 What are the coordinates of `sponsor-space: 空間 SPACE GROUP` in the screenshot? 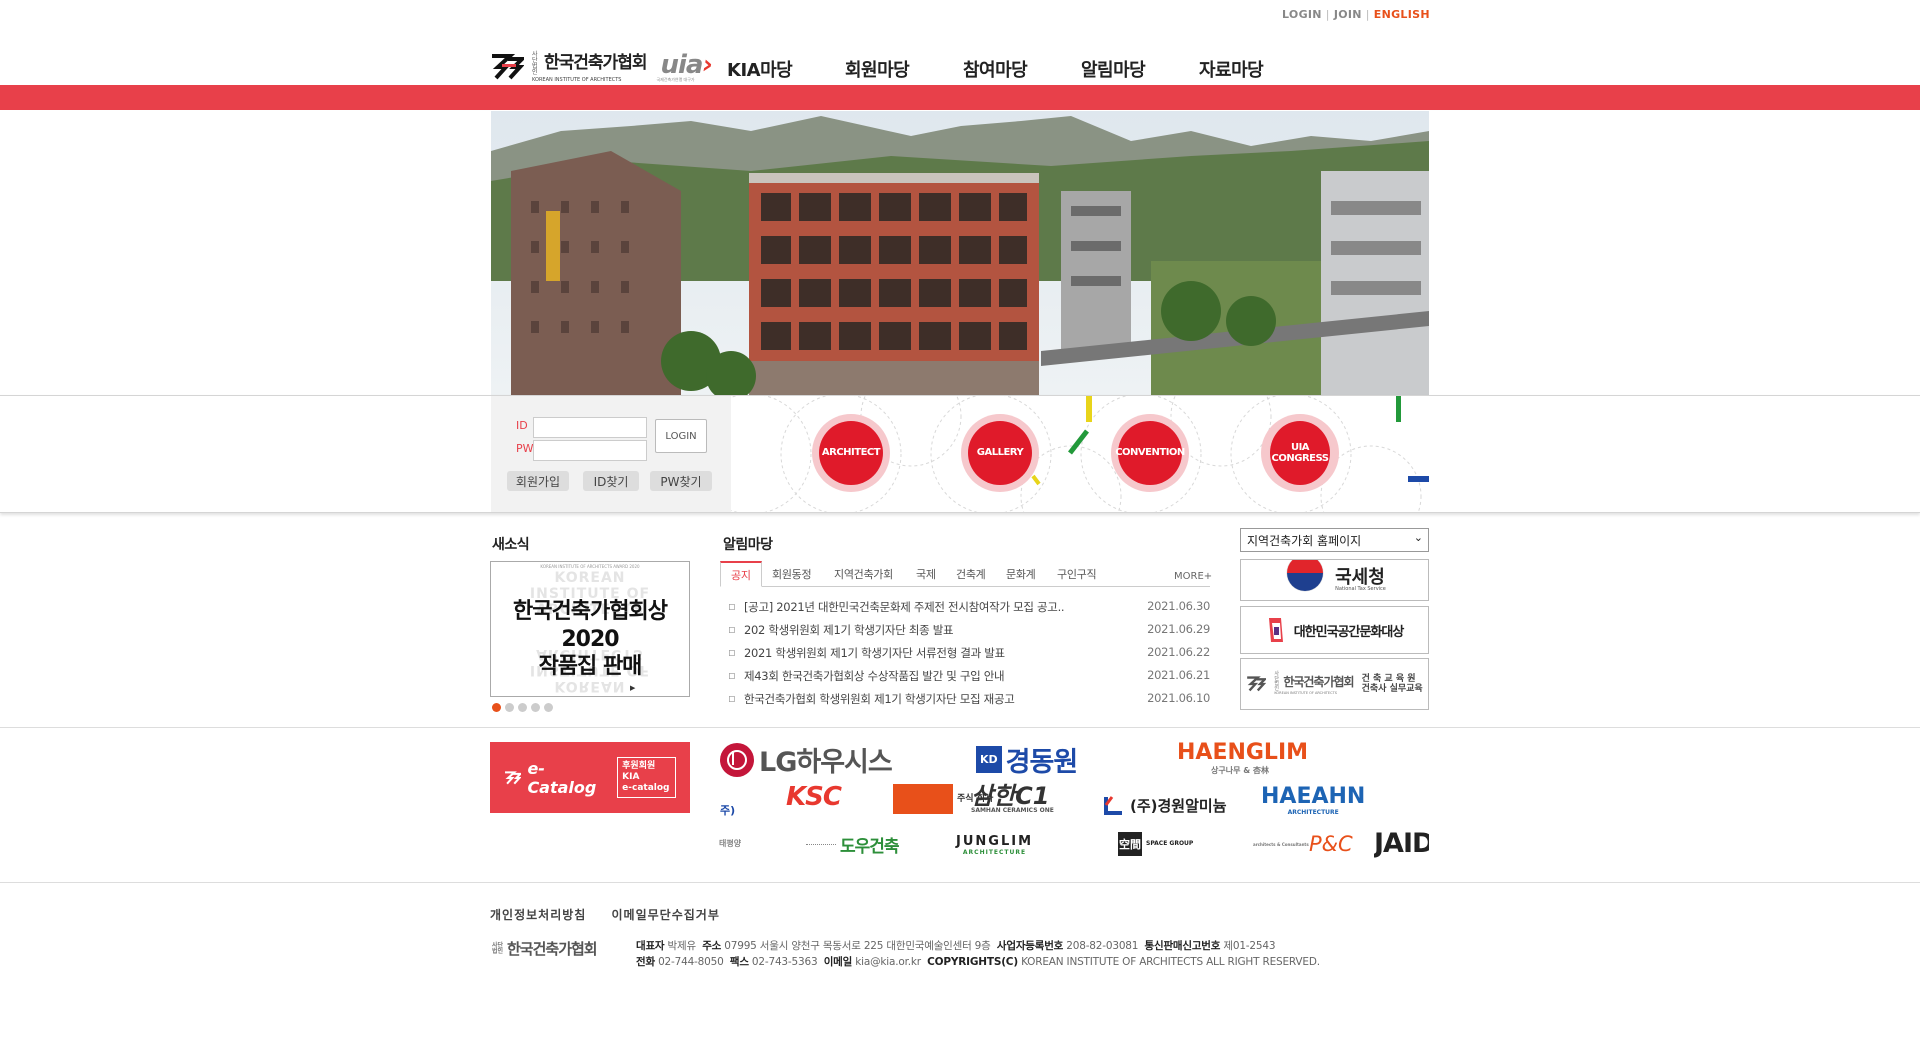 It's located at (1155, 844).